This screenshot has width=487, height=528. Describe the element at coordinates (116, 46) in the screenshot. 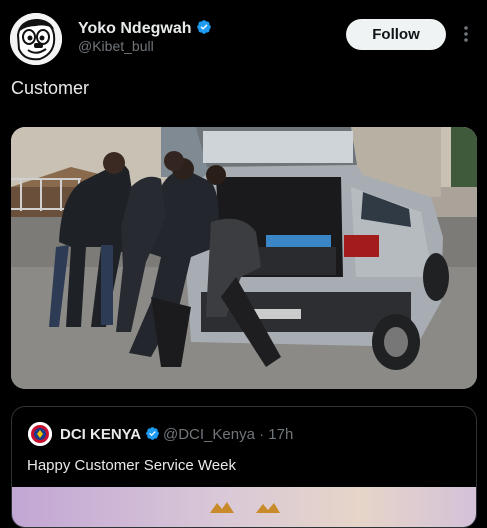

I see `author-handle: @Kibet_bull` at that location.